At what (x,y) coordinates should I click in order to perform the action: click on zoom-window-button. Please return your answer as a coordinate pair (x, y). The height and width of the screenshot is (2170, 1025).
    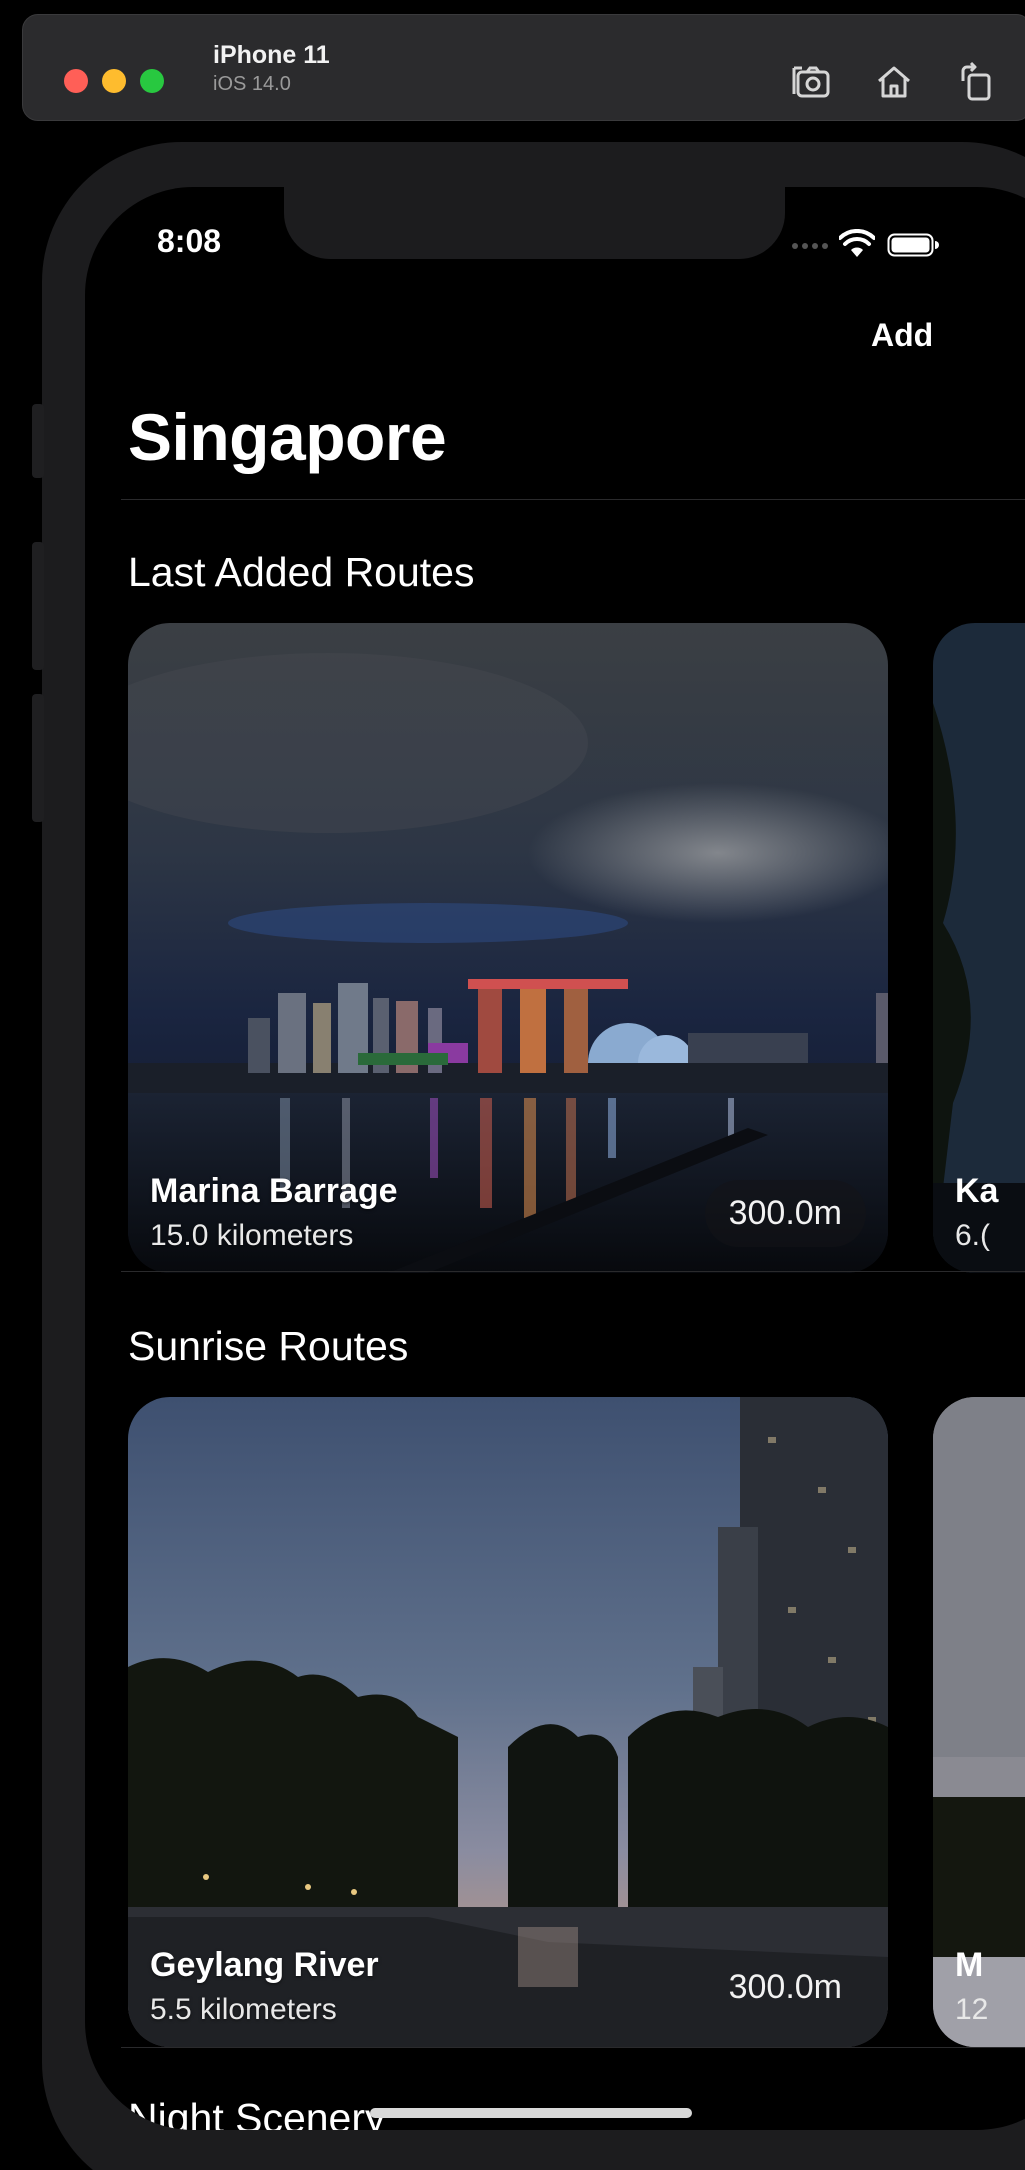
    Looking at the image, I should click on (152, 81).